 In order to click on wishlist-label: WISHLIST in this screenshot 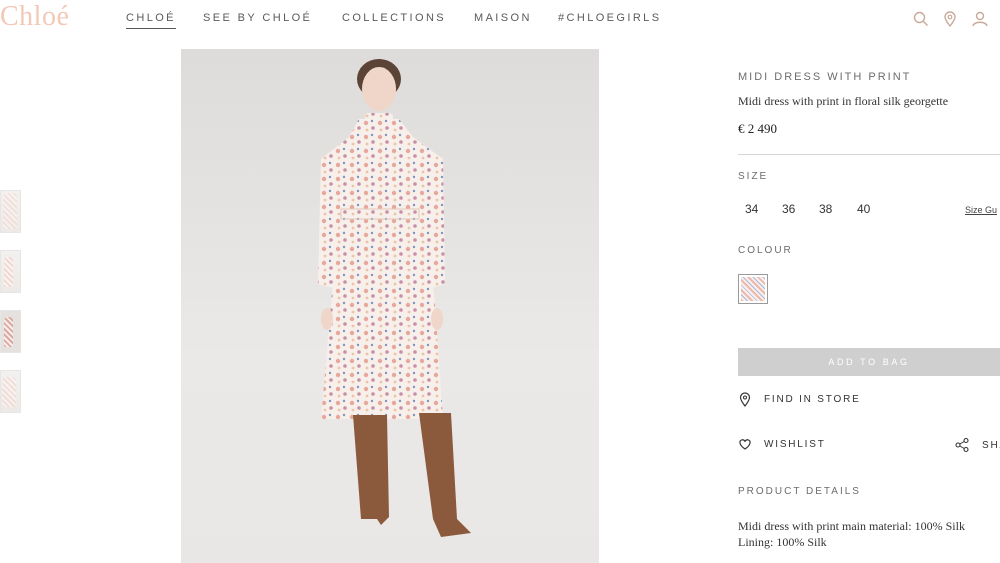, I will do `click(795, 444)`.